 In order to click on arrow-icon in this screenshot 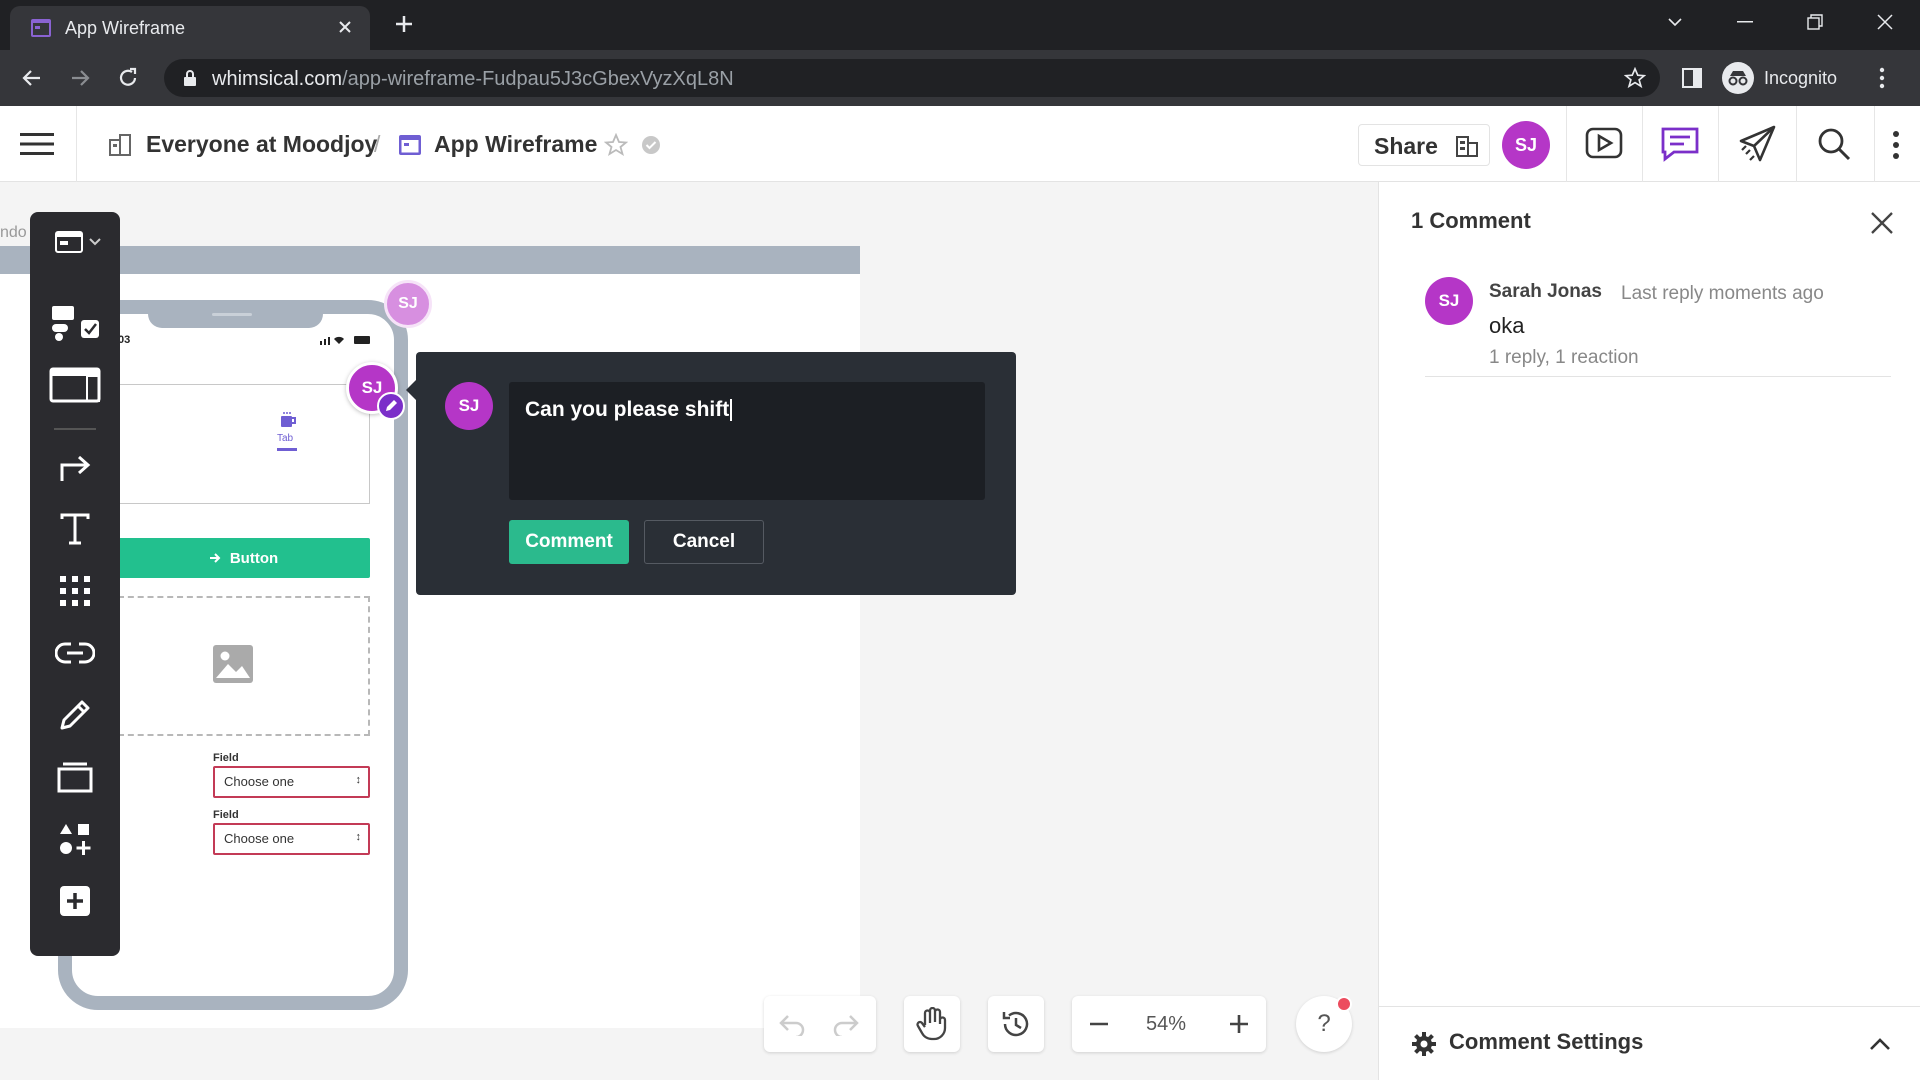, I will do `click(215, 558)`.